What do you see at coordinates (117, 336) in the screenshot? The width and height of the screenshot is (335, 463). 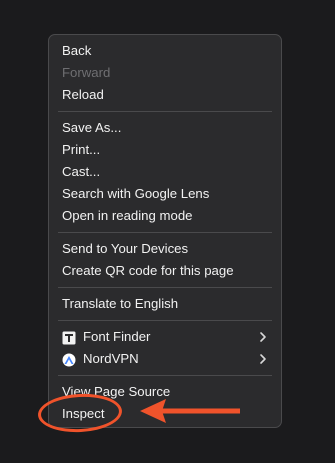 I see `menu-item-label: Font Finder` at bounding box center [117, 336].